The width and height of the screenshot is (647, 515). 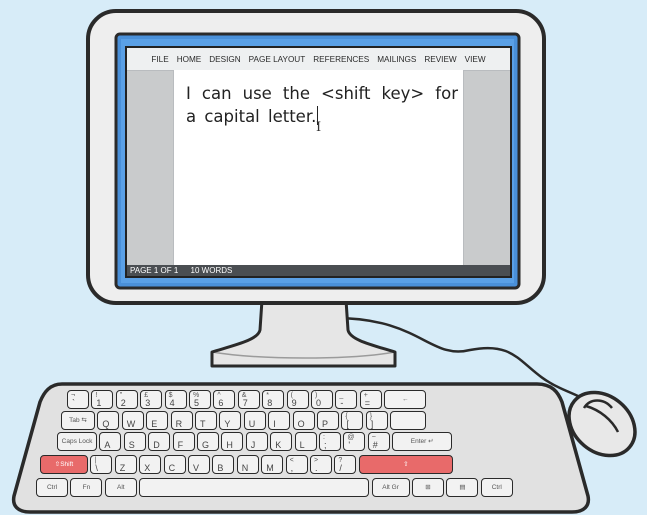 I want to click on key-y: Y, so click(x=230, y=420).